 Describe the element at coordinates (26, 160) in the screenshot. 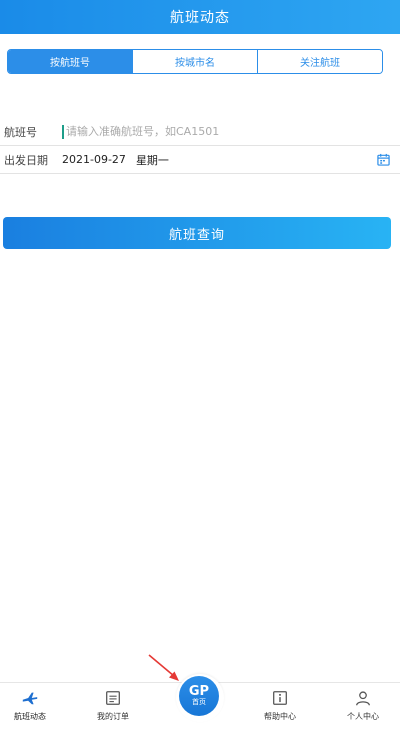

I see `departure-date-label: 出发日期` at that location.